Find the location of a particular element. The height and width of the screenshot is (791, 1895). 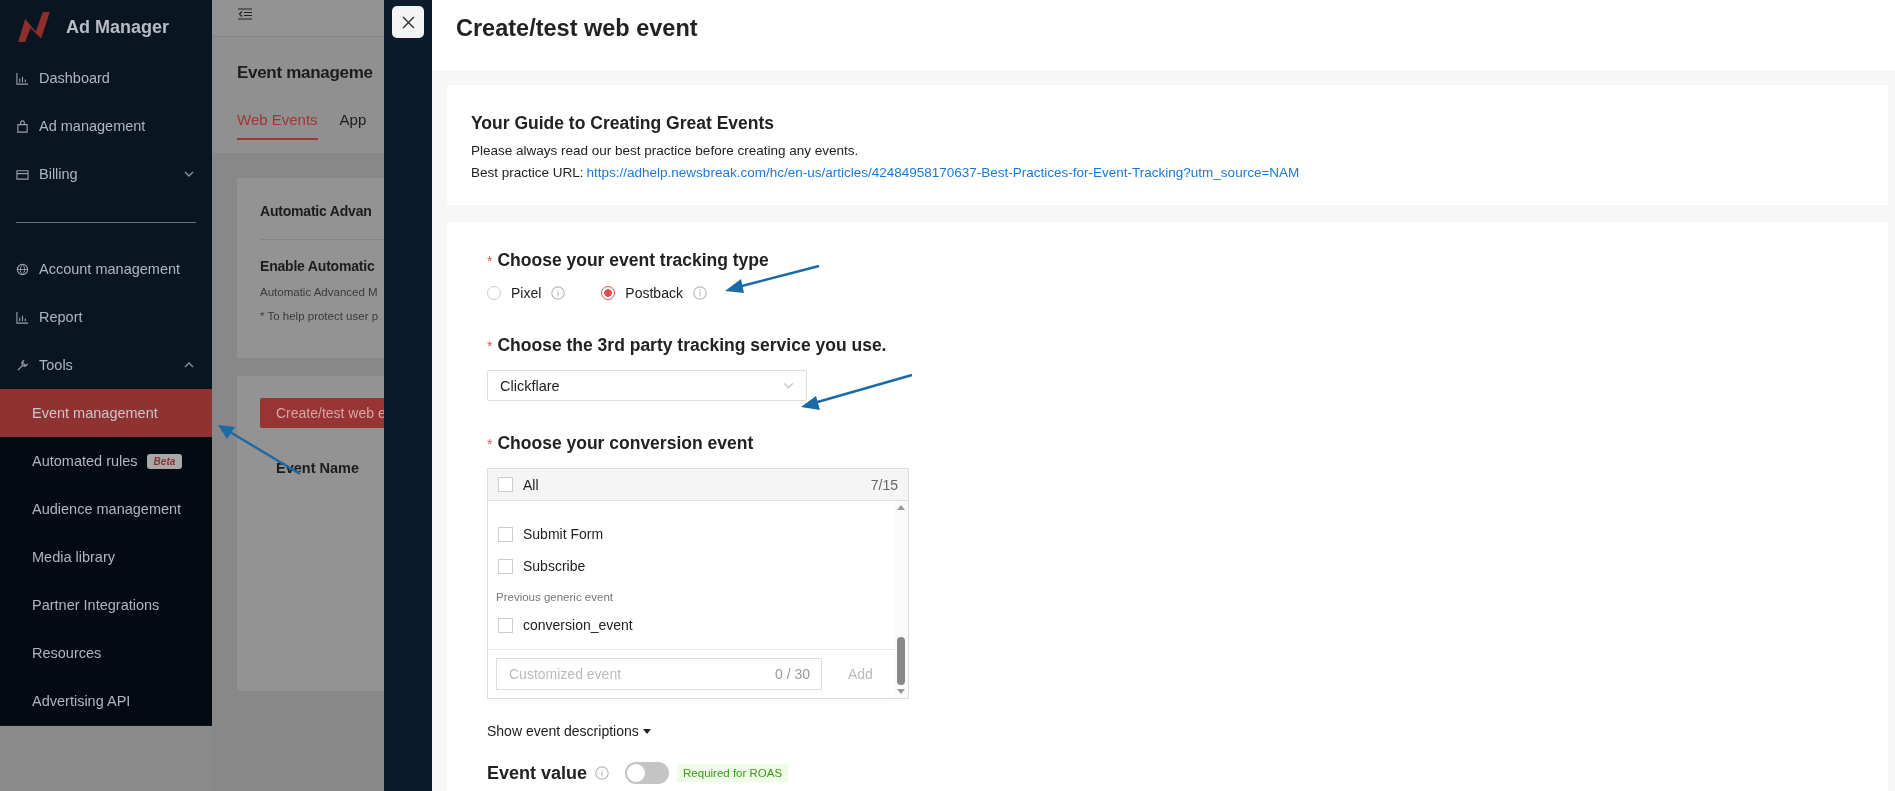

sidebar-item: Automated rules Beta is located at coordinates (106, 461).